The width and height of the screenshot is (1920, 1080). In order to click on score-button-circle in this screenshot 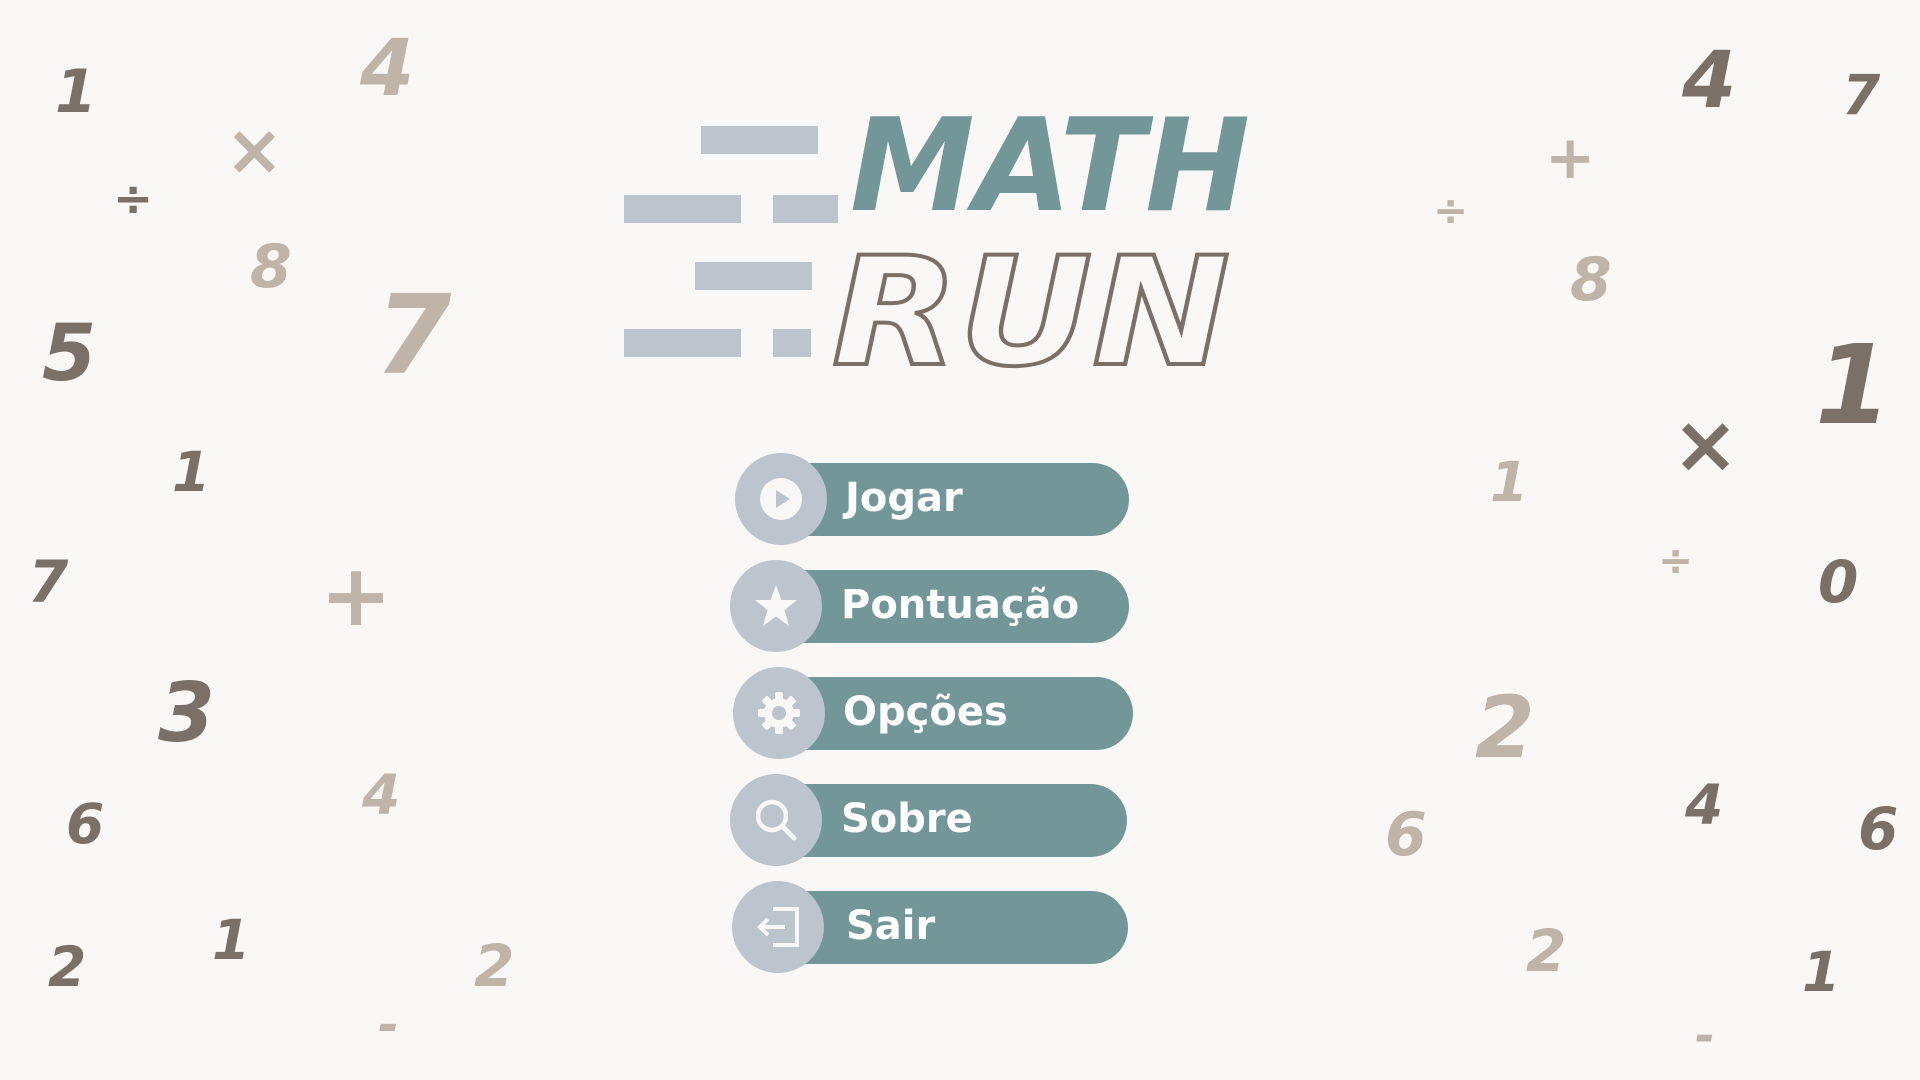, I will do `click(776, 606)`.